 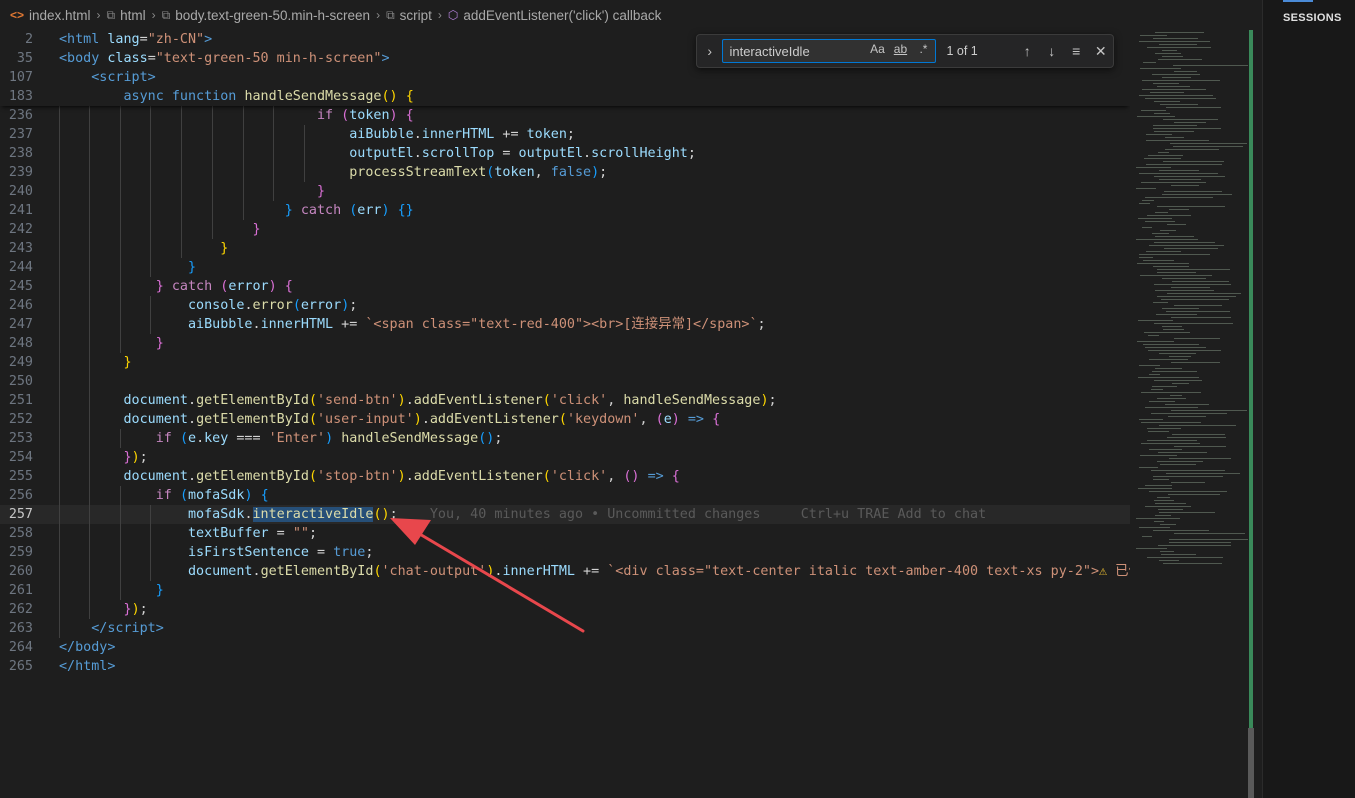 What do you see at coordinates (565, 457) in the screenshot?
I see `code-line: 254 });` at bounding box center [565, 457].